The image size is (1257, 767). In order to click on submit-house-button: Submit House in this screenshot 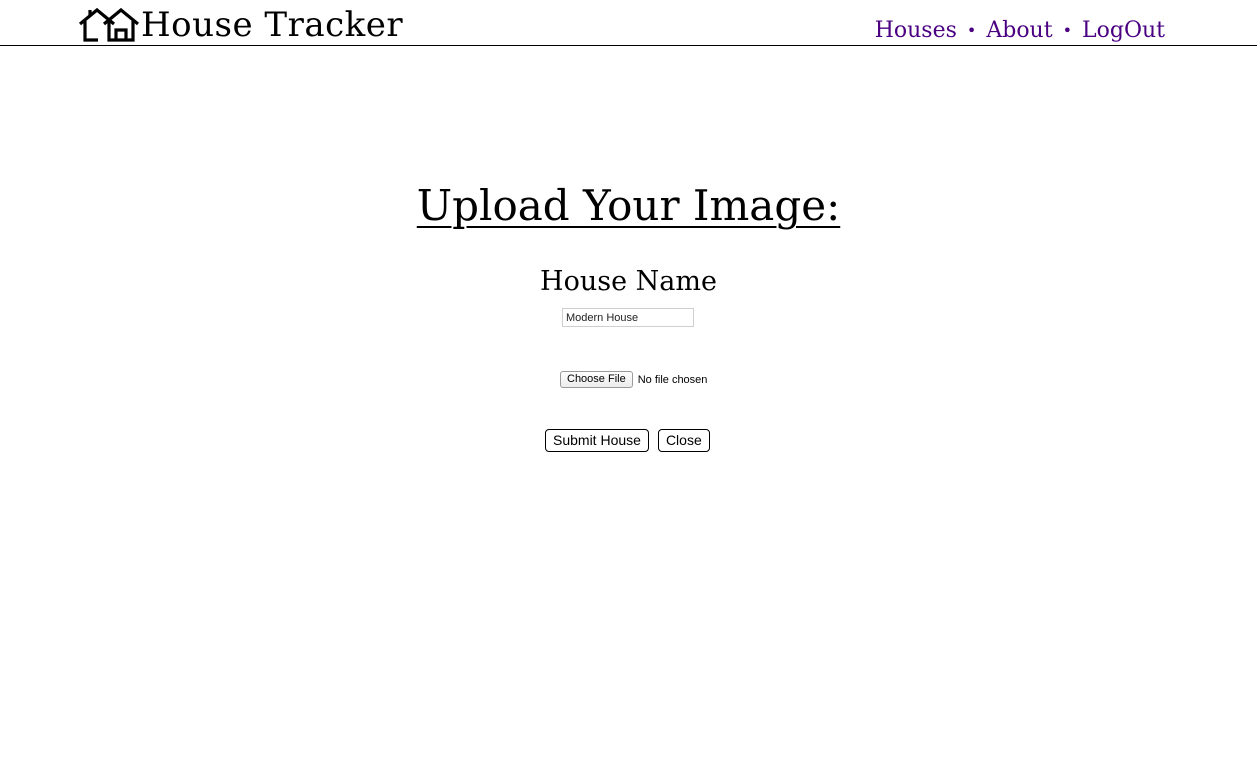, I will do `click(597, 440)`.